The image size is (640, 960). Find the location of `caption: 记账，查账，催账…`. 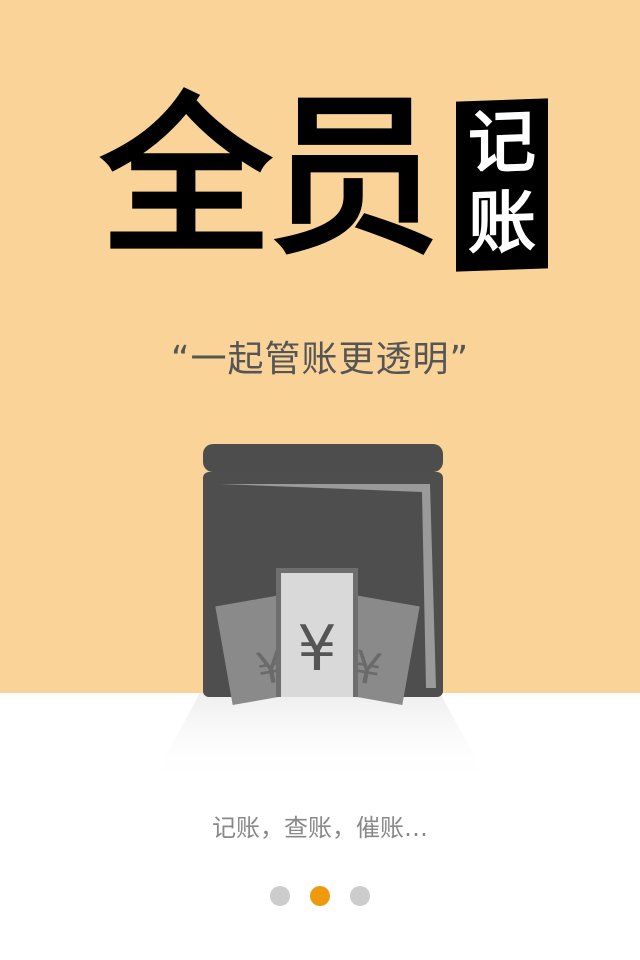

caption: 记账，查账，催账… is located at coordinates (320, 828).